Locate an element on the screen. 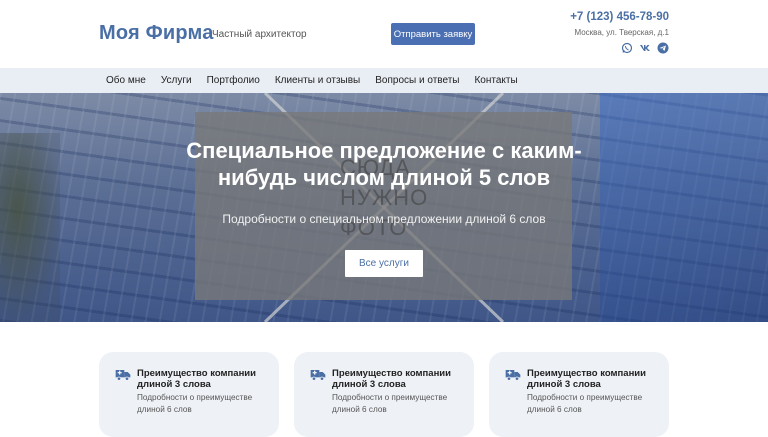 The width and height of the screenshot is (768, 437). nav-item-faq: Вопросы и ответы is located at coordinates (417, 80).